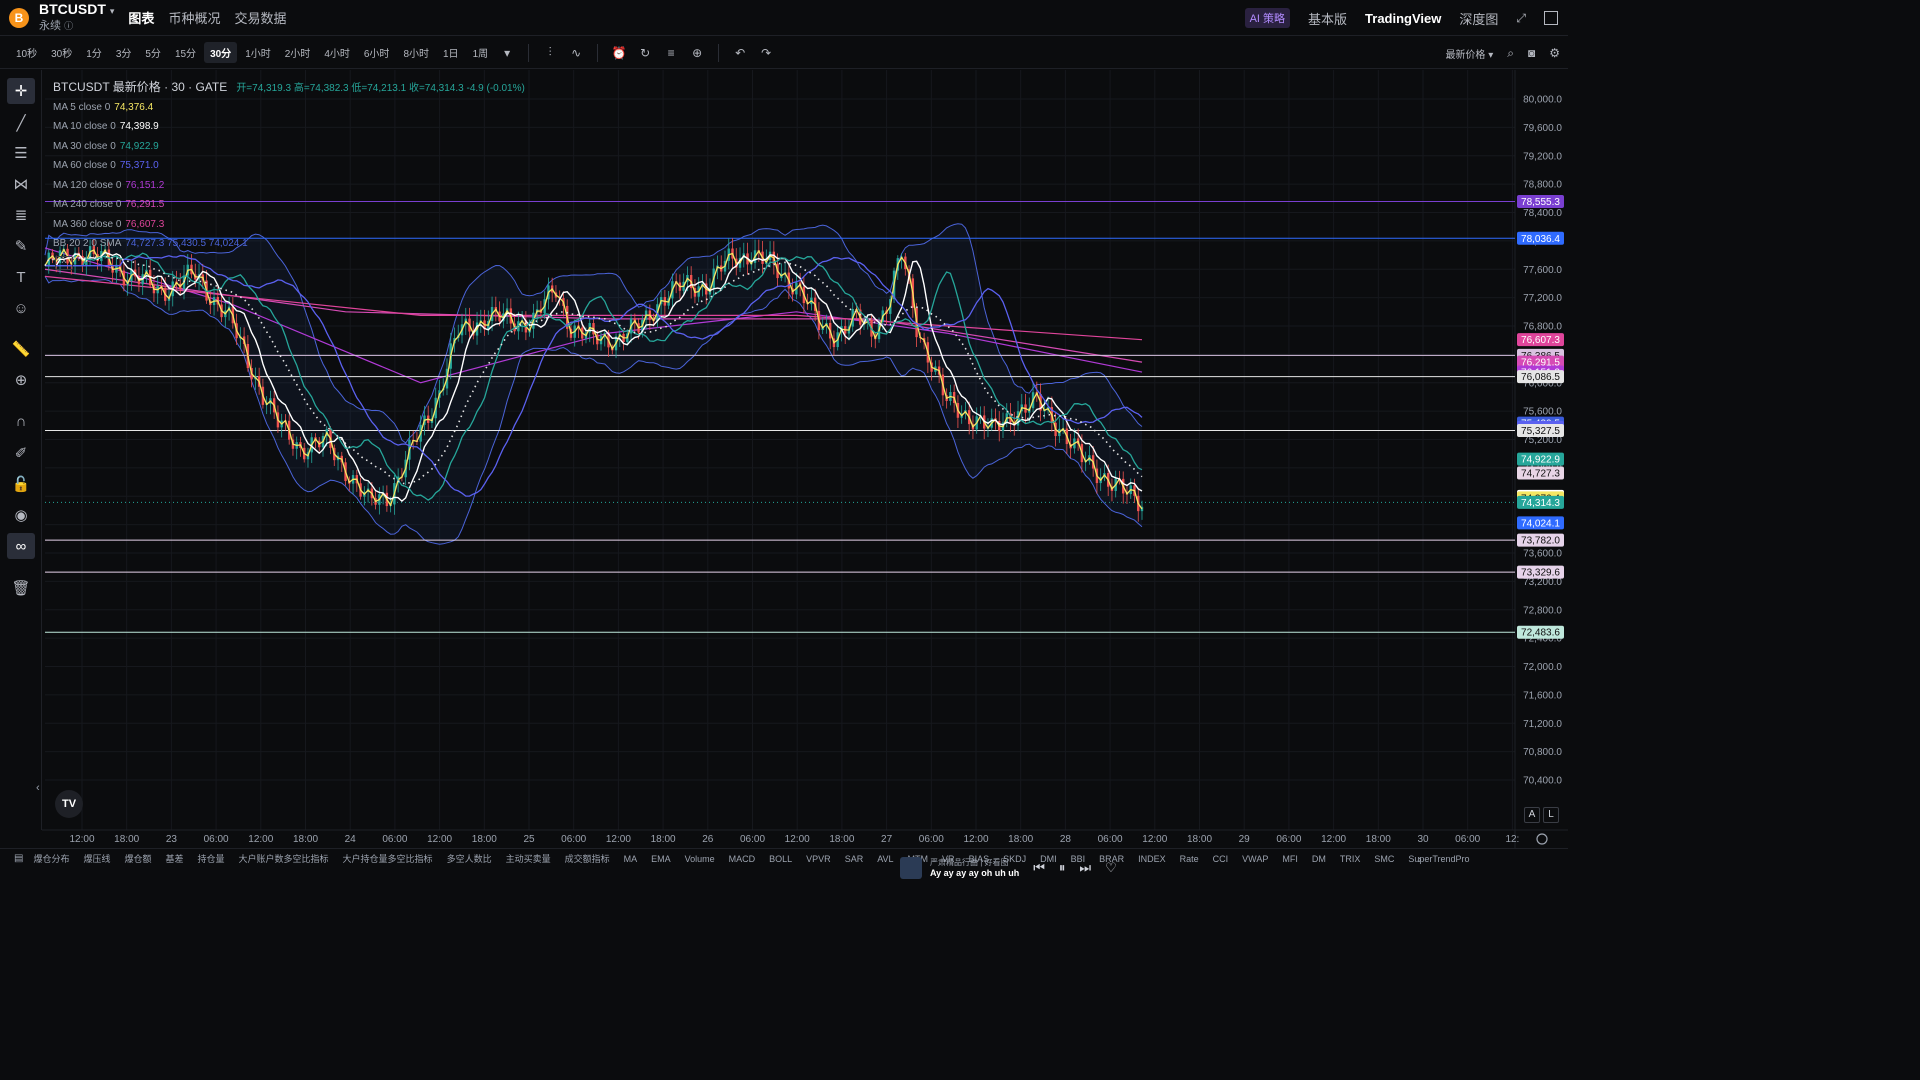 The width and height of the screenshot is (1920, 1080). I want to click on indicator-legend-row: MA 5 close 0 74,376.4, so click(289, 108).